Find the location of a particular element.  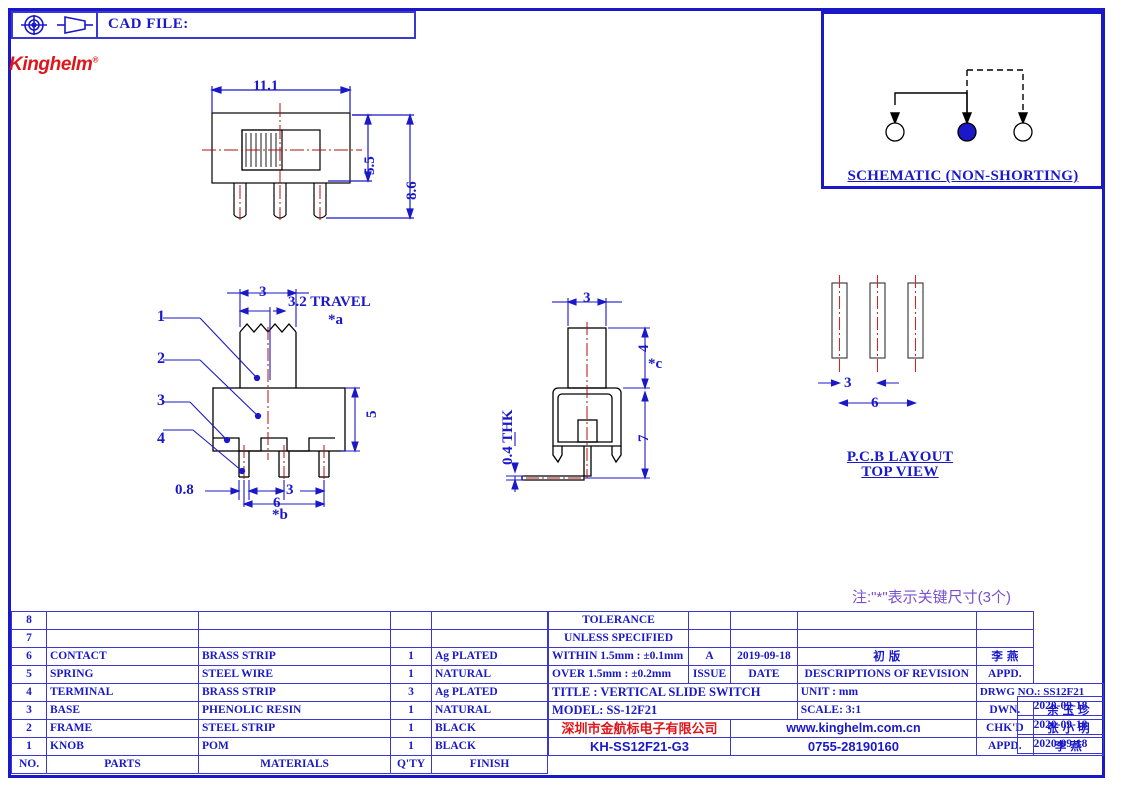

company-name-cn: 深圳市金航标电子有限公司 is located at coordinates (639, 728).